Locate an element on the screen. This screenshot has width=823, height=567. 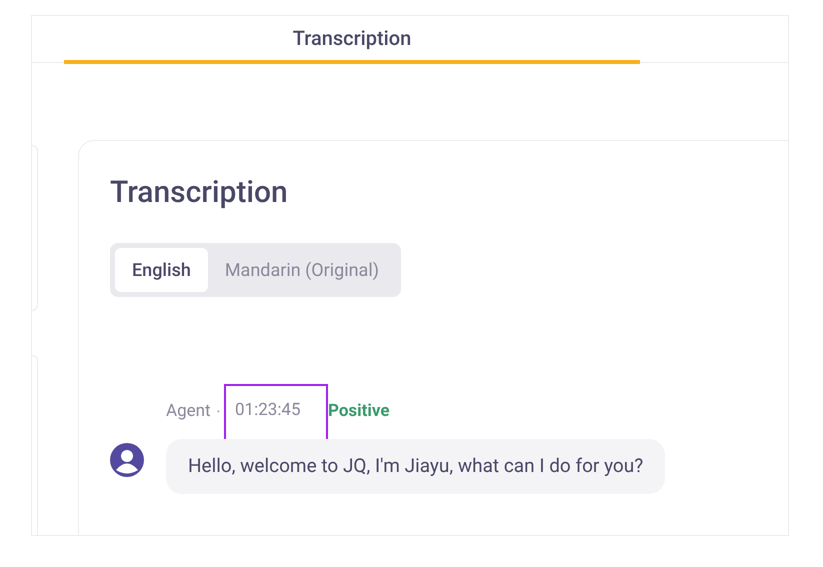
message-bubble: Hello, welcome to JQ, I'm Jiayu, what can I do for you? is located at coordinates (416, 466).